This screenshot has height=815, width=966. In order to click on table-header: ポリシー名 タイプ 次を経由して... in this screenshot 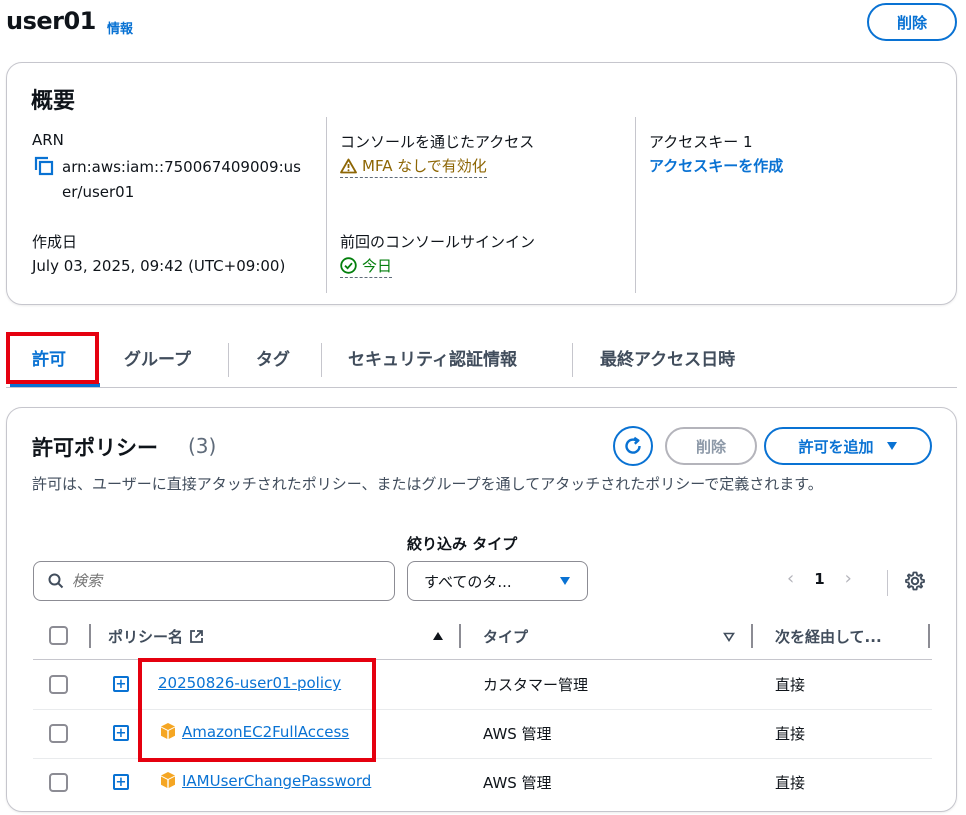, I will do `click(482, 637)`.